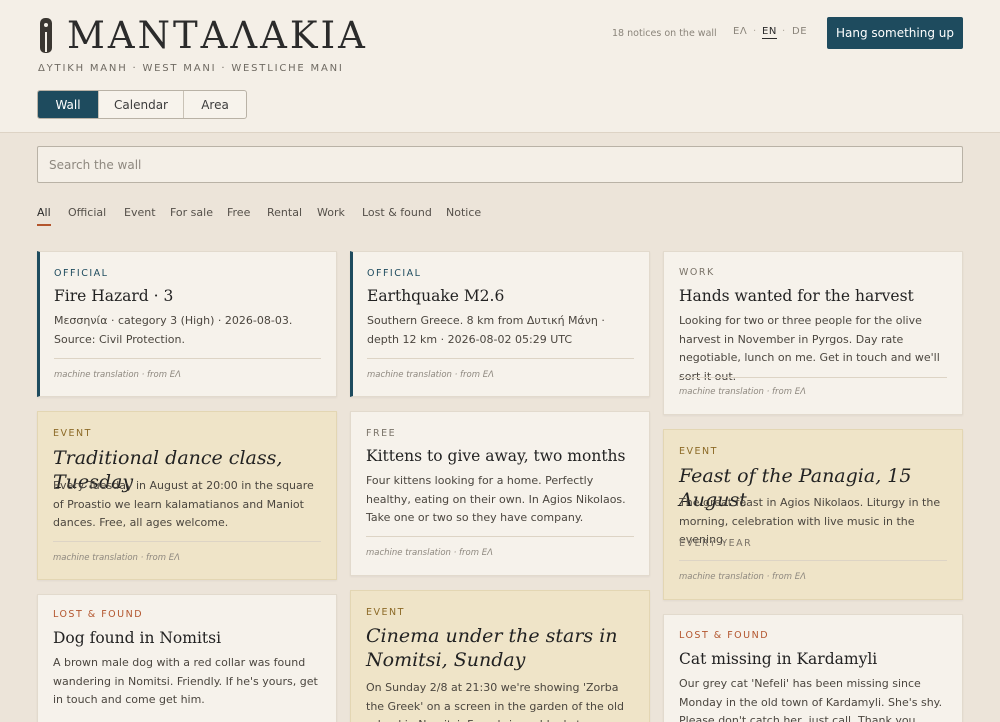  I want to click on notice-count: 18 notices on the wall, so click(664, 33).